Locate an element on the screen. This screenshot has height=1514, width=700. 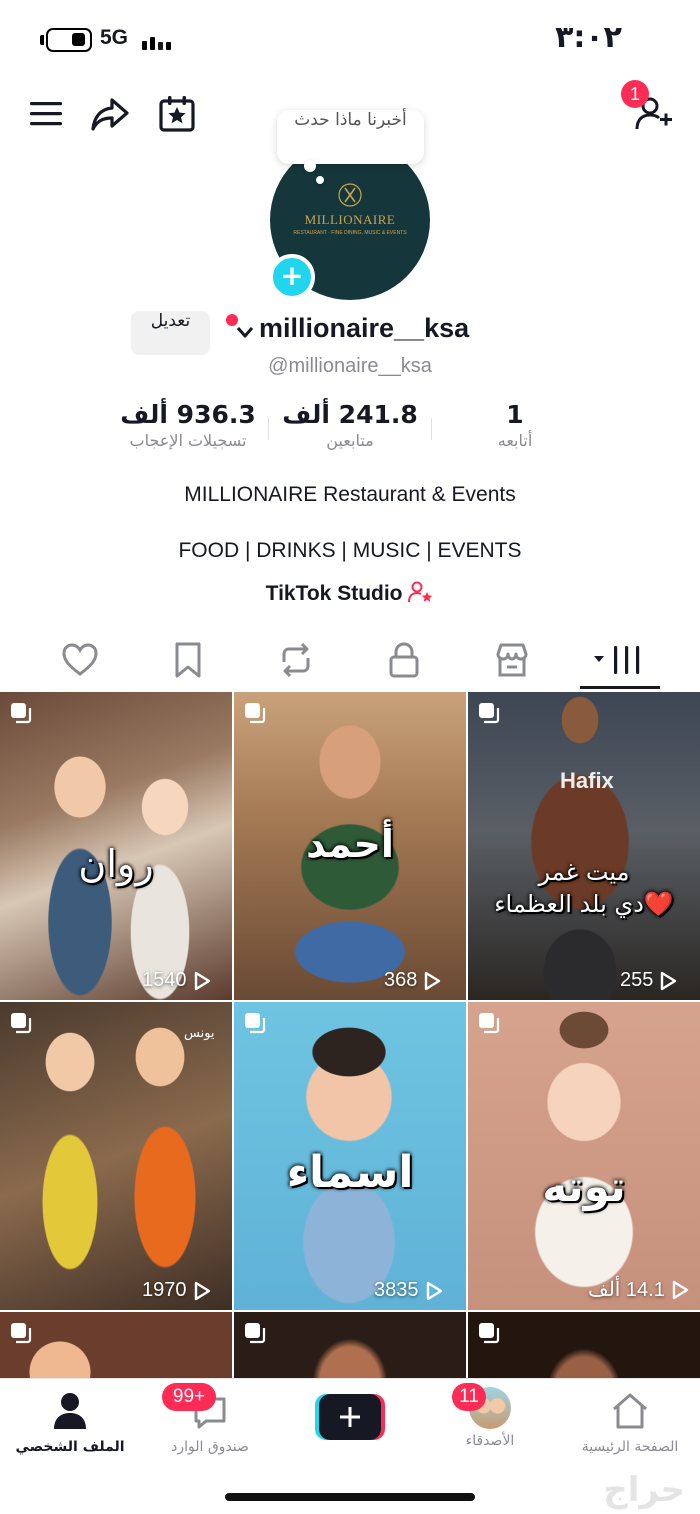
nav-profile-label: الملف الشخصي is located at coordinates (70, 1447).